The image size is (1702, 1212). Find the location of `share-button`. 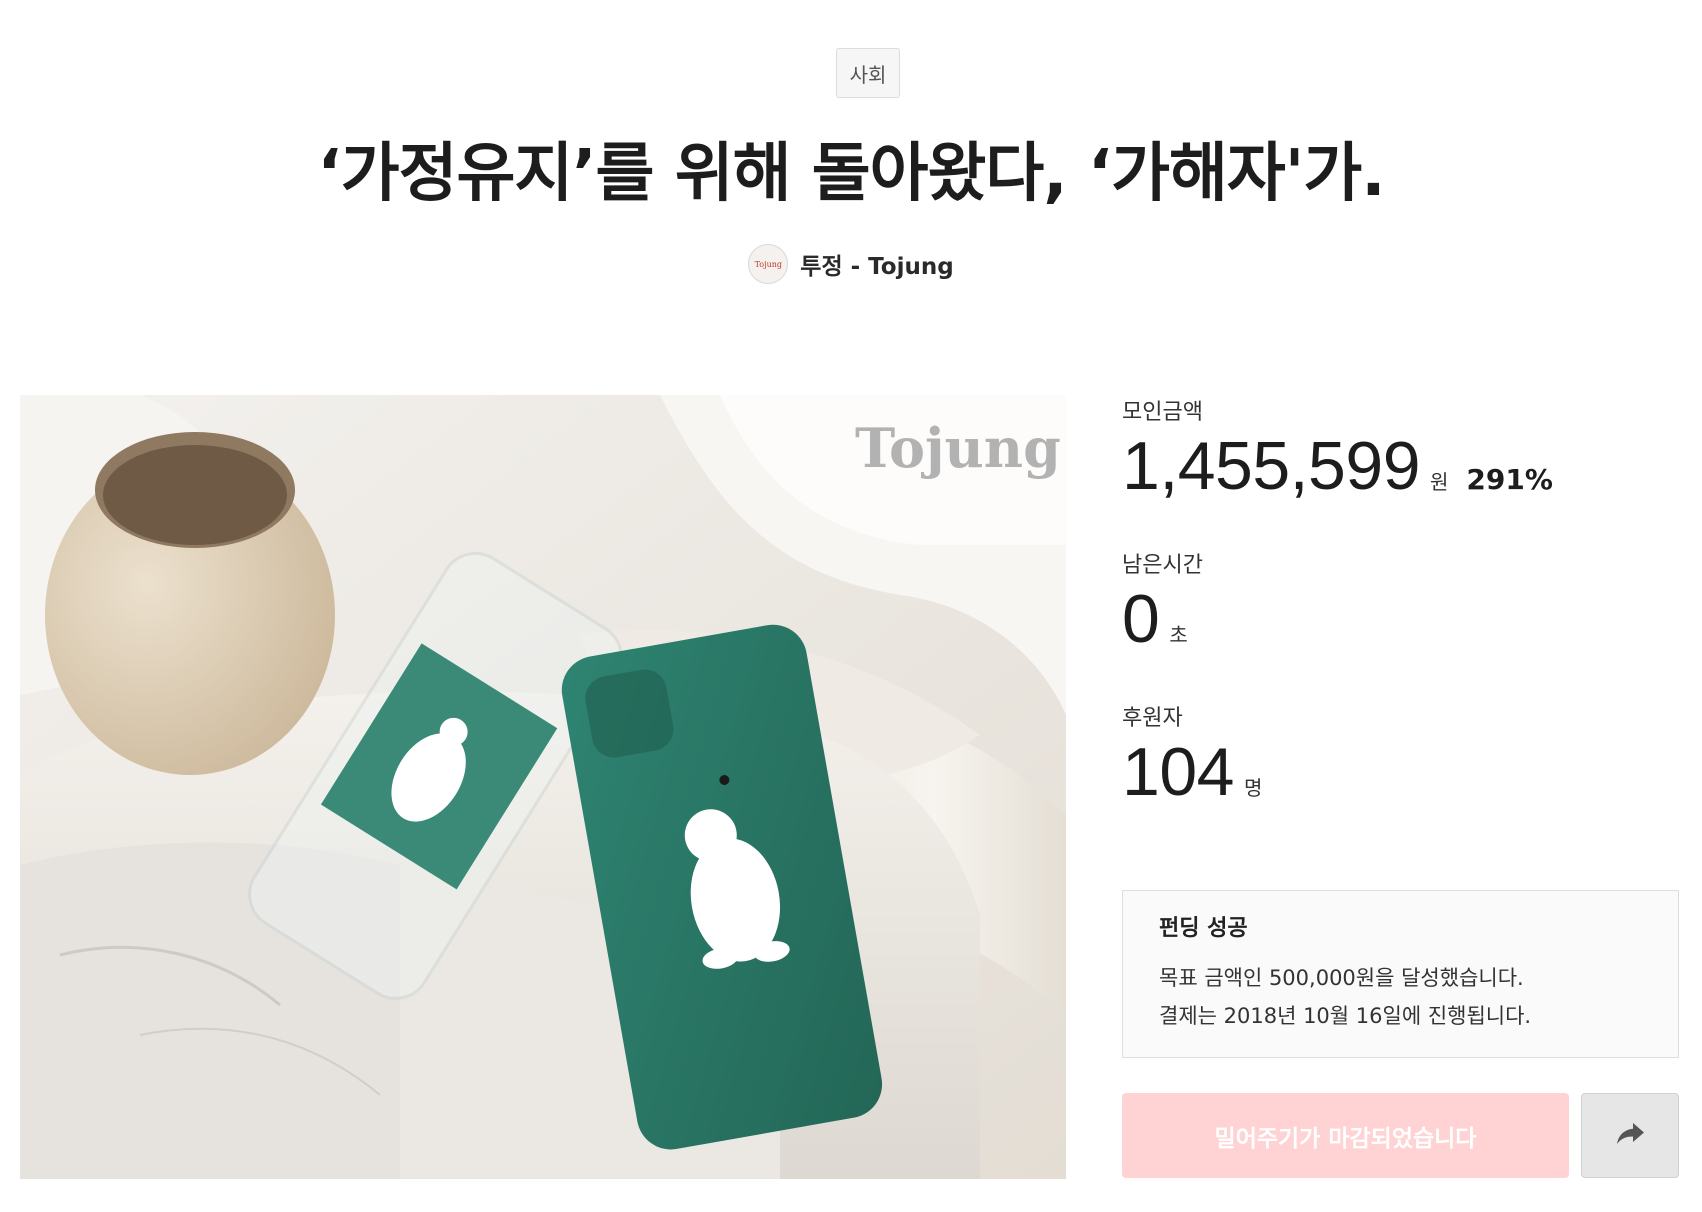

share-button is located at coordinates (1630, 1135).